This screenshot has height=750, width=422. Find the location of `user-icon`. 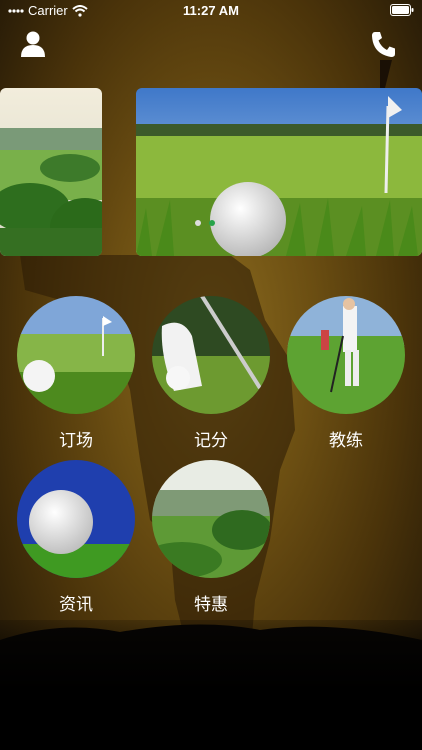

user-icon is located at coordinates (33, 44).